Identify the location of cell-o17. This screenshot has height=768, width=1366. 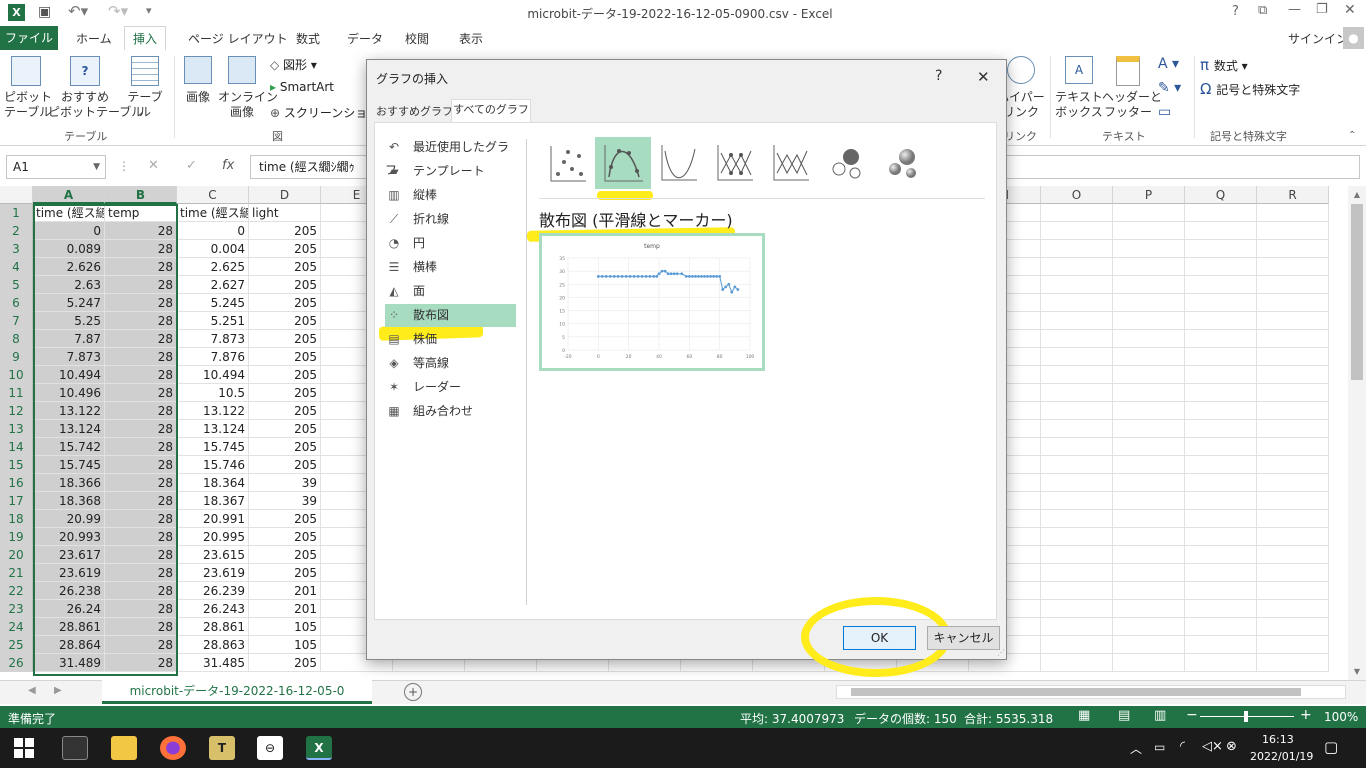
(1077, 501).